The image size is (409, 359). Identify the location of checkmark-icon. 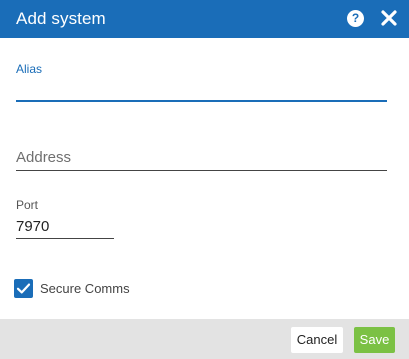
(23, 288).